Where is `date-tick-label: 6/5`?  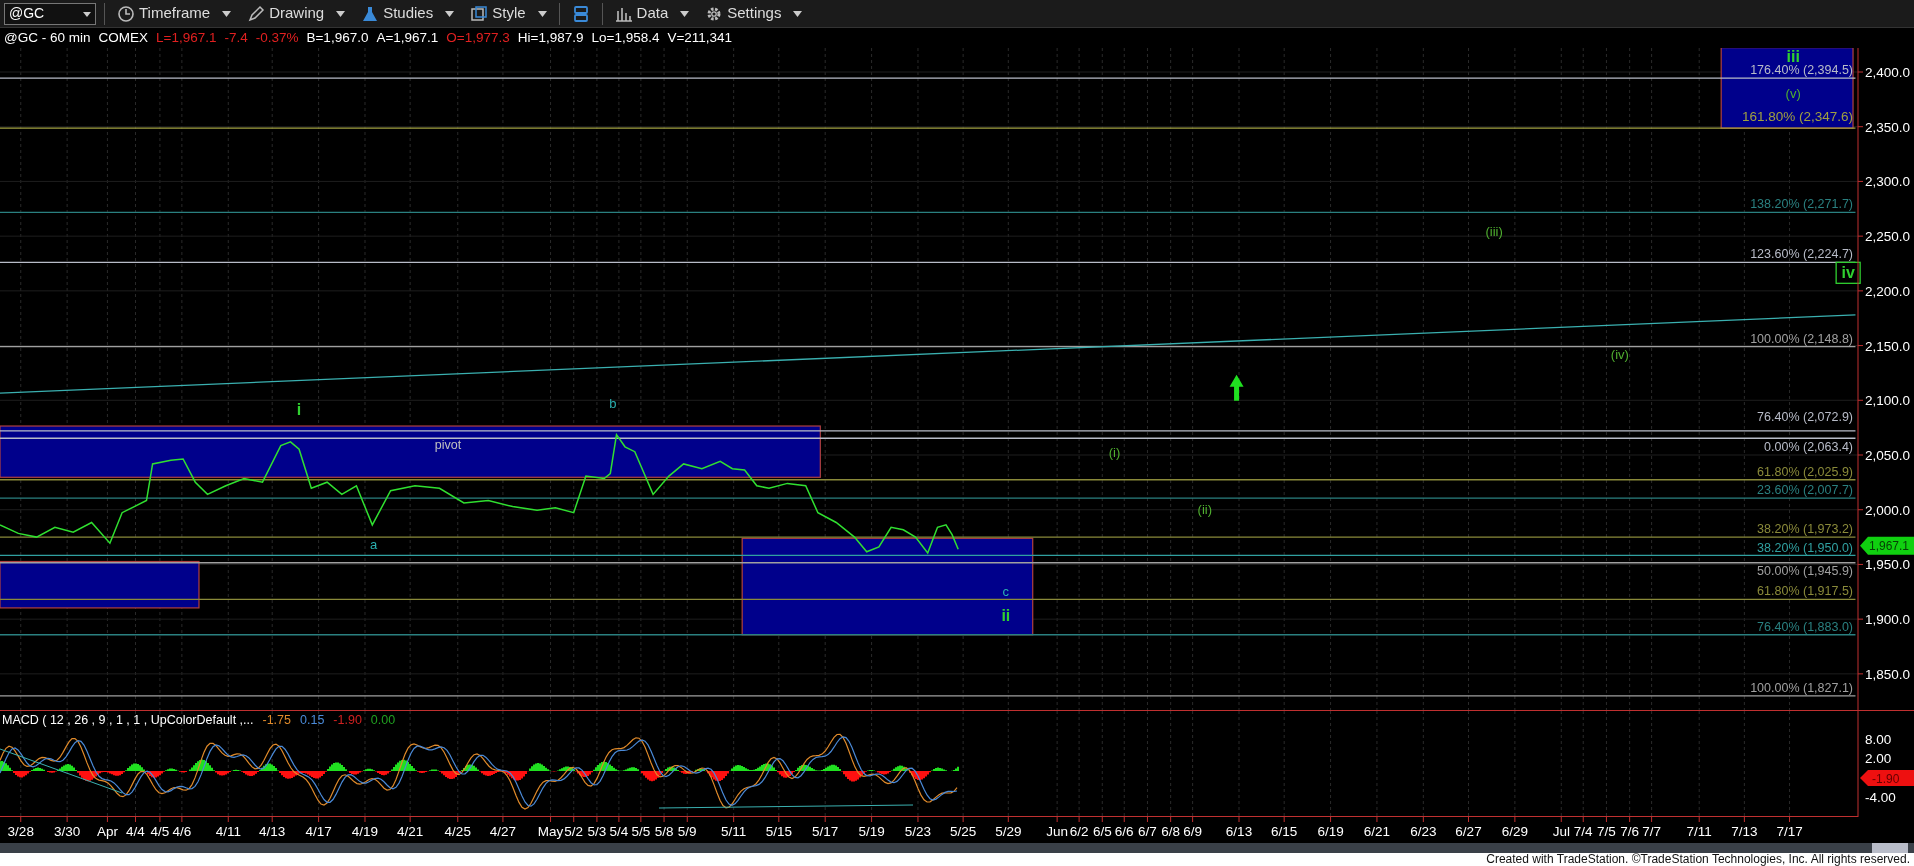
date-tick-label: 6/5 is located at coordinates (1102, 831).